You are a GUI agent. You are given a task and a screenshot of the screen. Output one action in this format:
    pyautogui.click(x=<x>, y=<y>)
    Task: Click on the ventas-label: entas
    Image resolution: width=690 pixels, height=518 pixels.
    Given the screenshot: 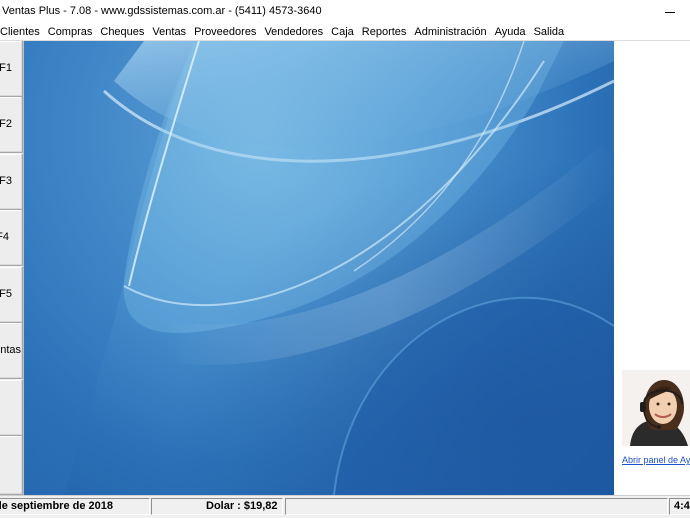 What is the action you would take?
    pyautogui.click(x=10, y=350)
    